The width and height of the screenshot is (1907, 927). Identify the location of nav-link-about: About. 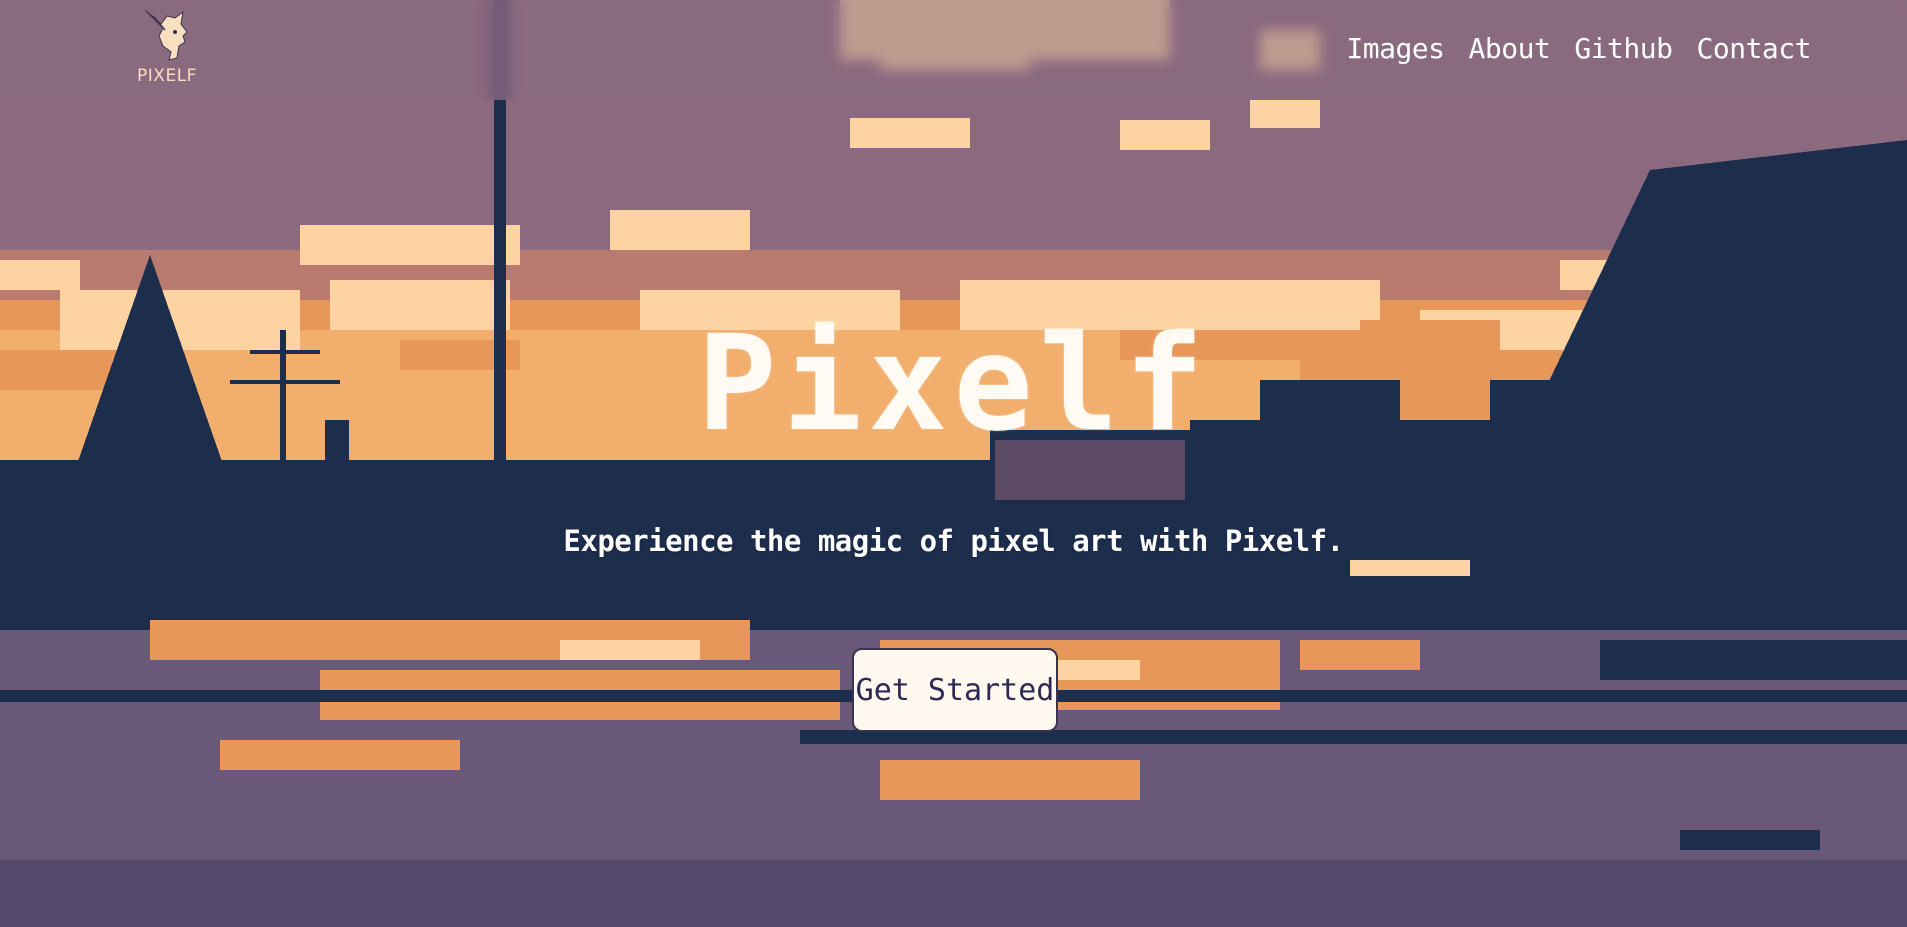
(1510, 48).